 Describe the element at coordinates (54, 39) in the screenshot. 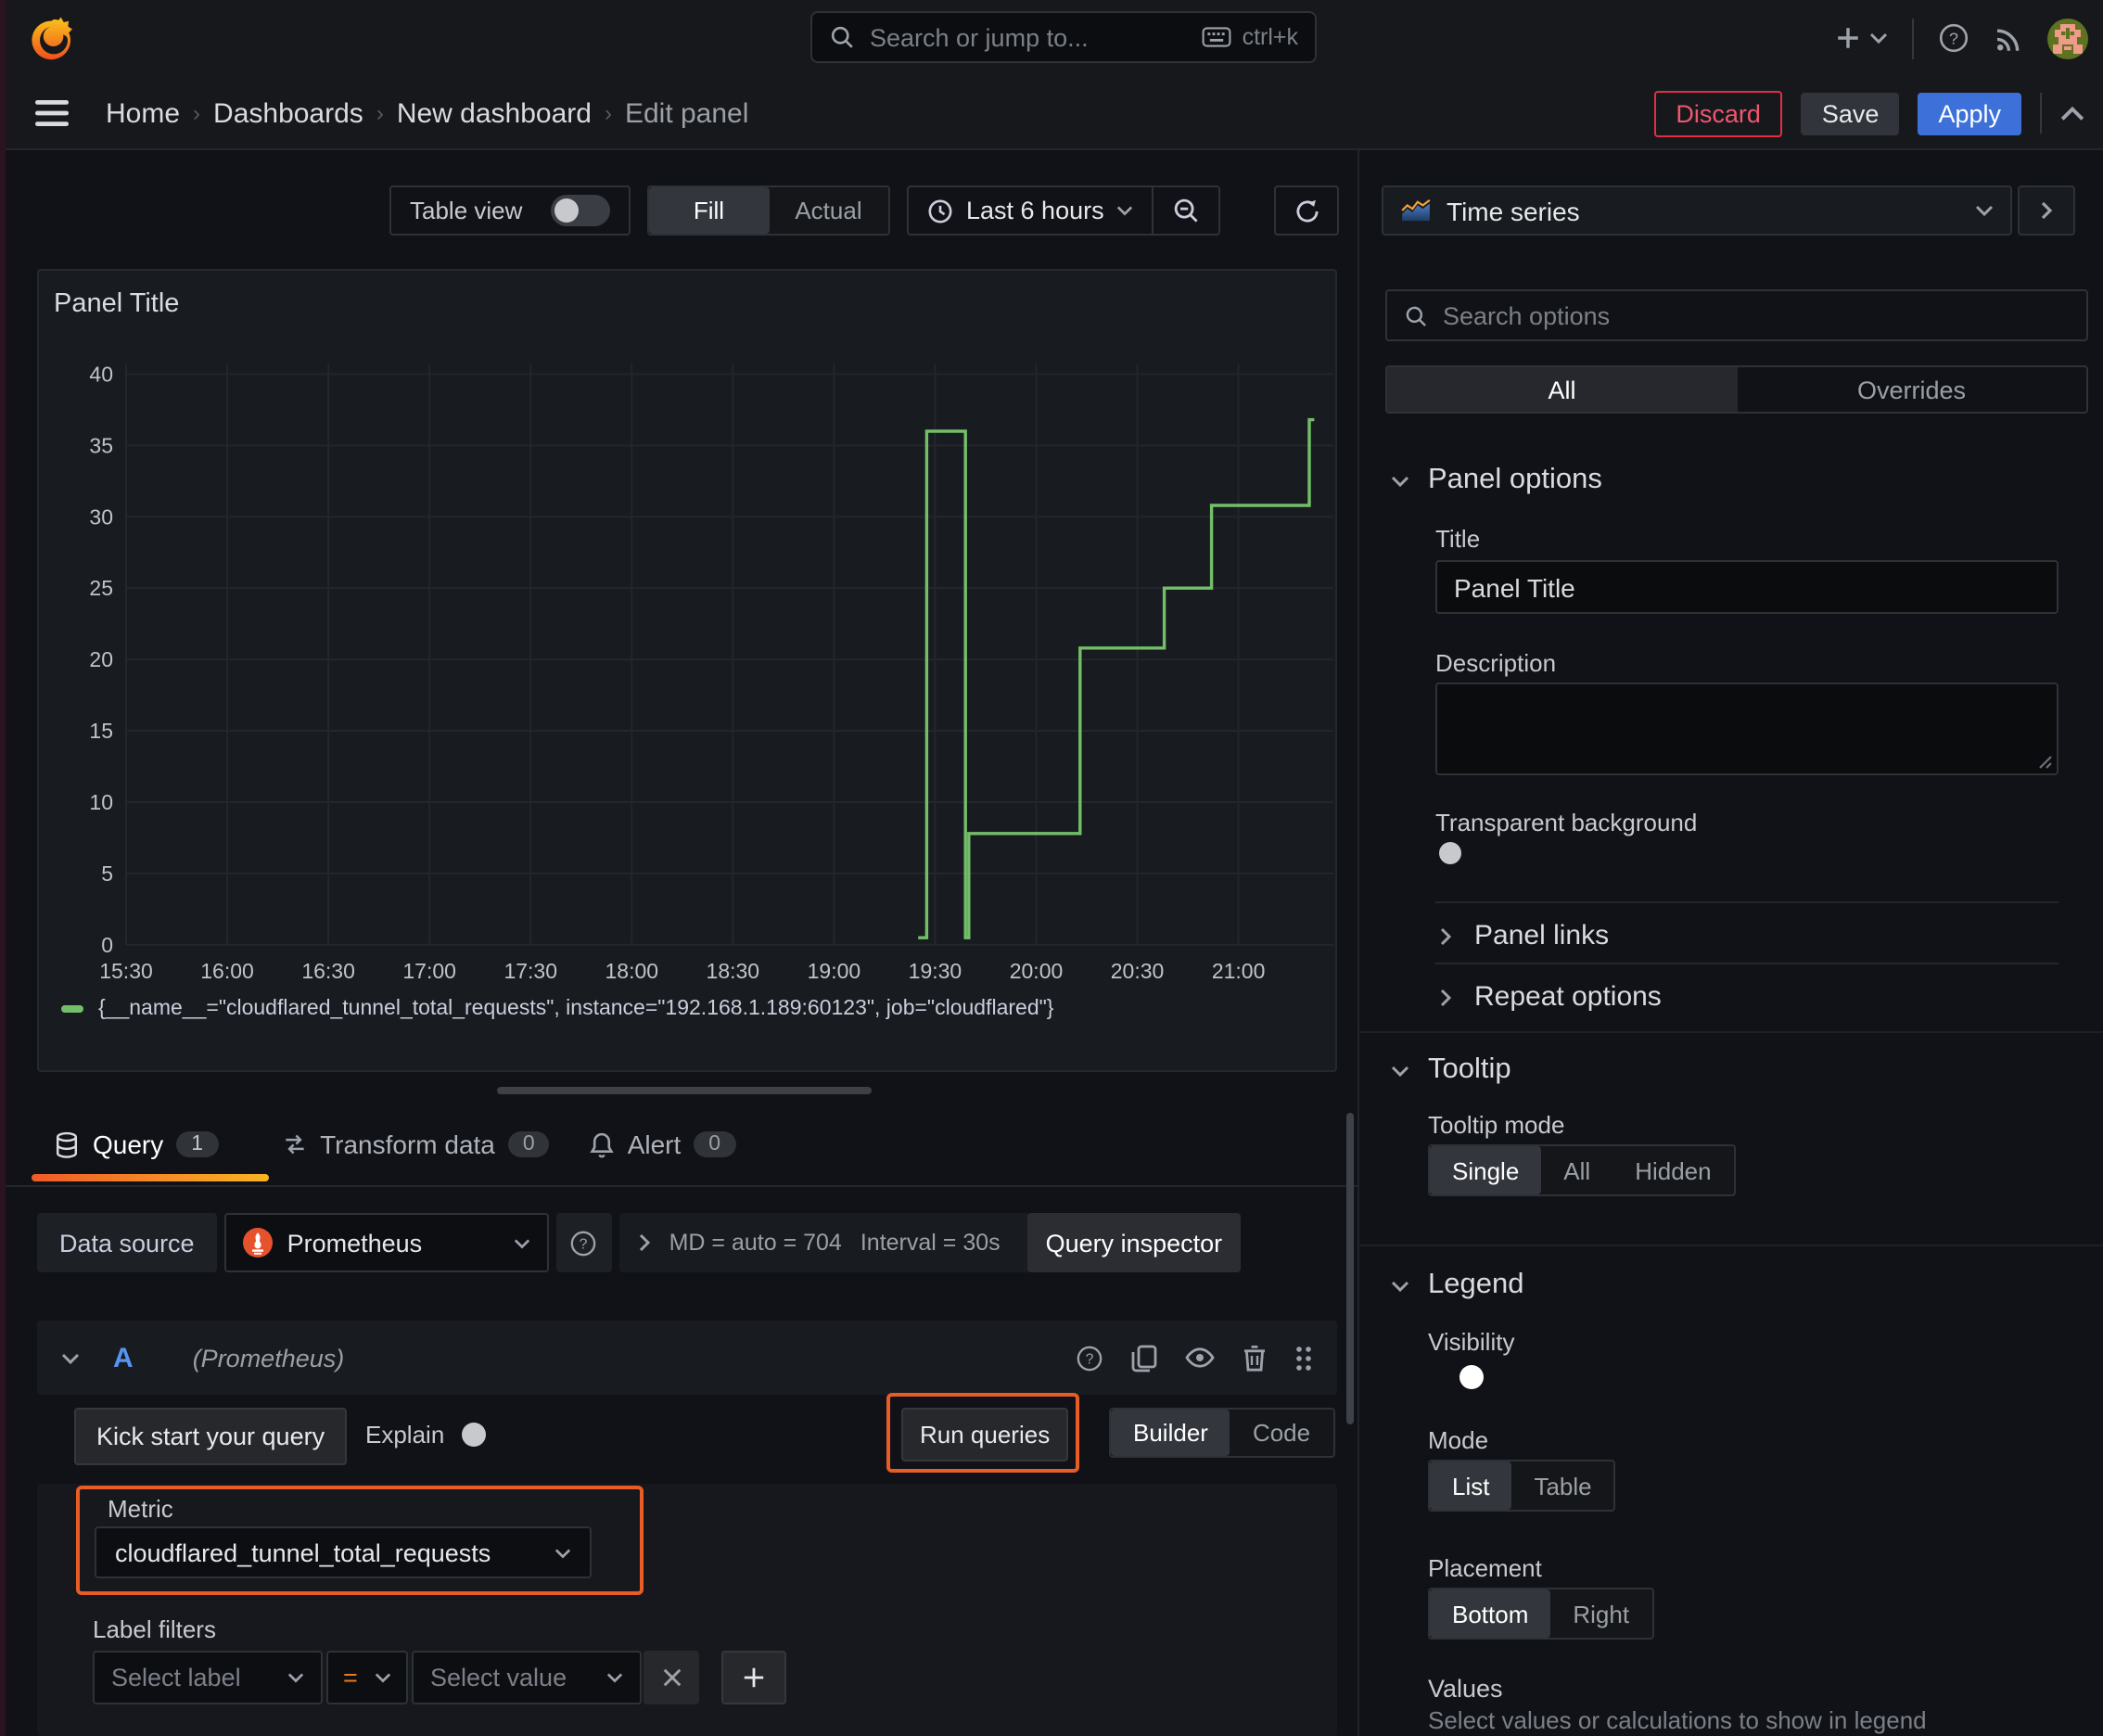

I see `grafana-logo` at that location.